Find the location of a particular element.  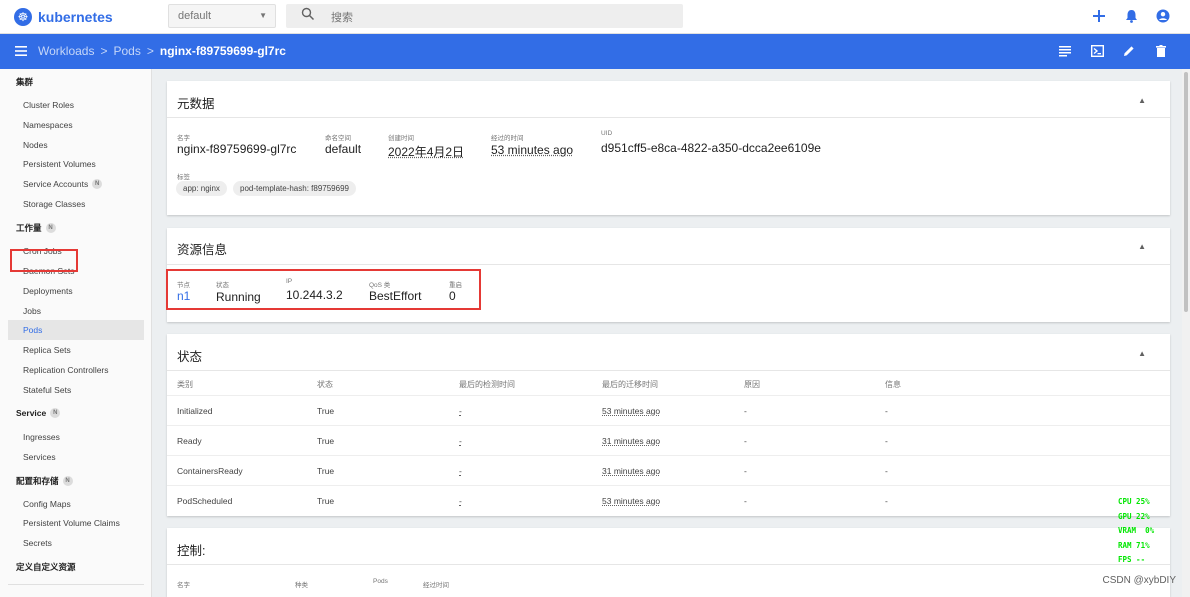

logs-icon is located at coordinates (1065, 51).